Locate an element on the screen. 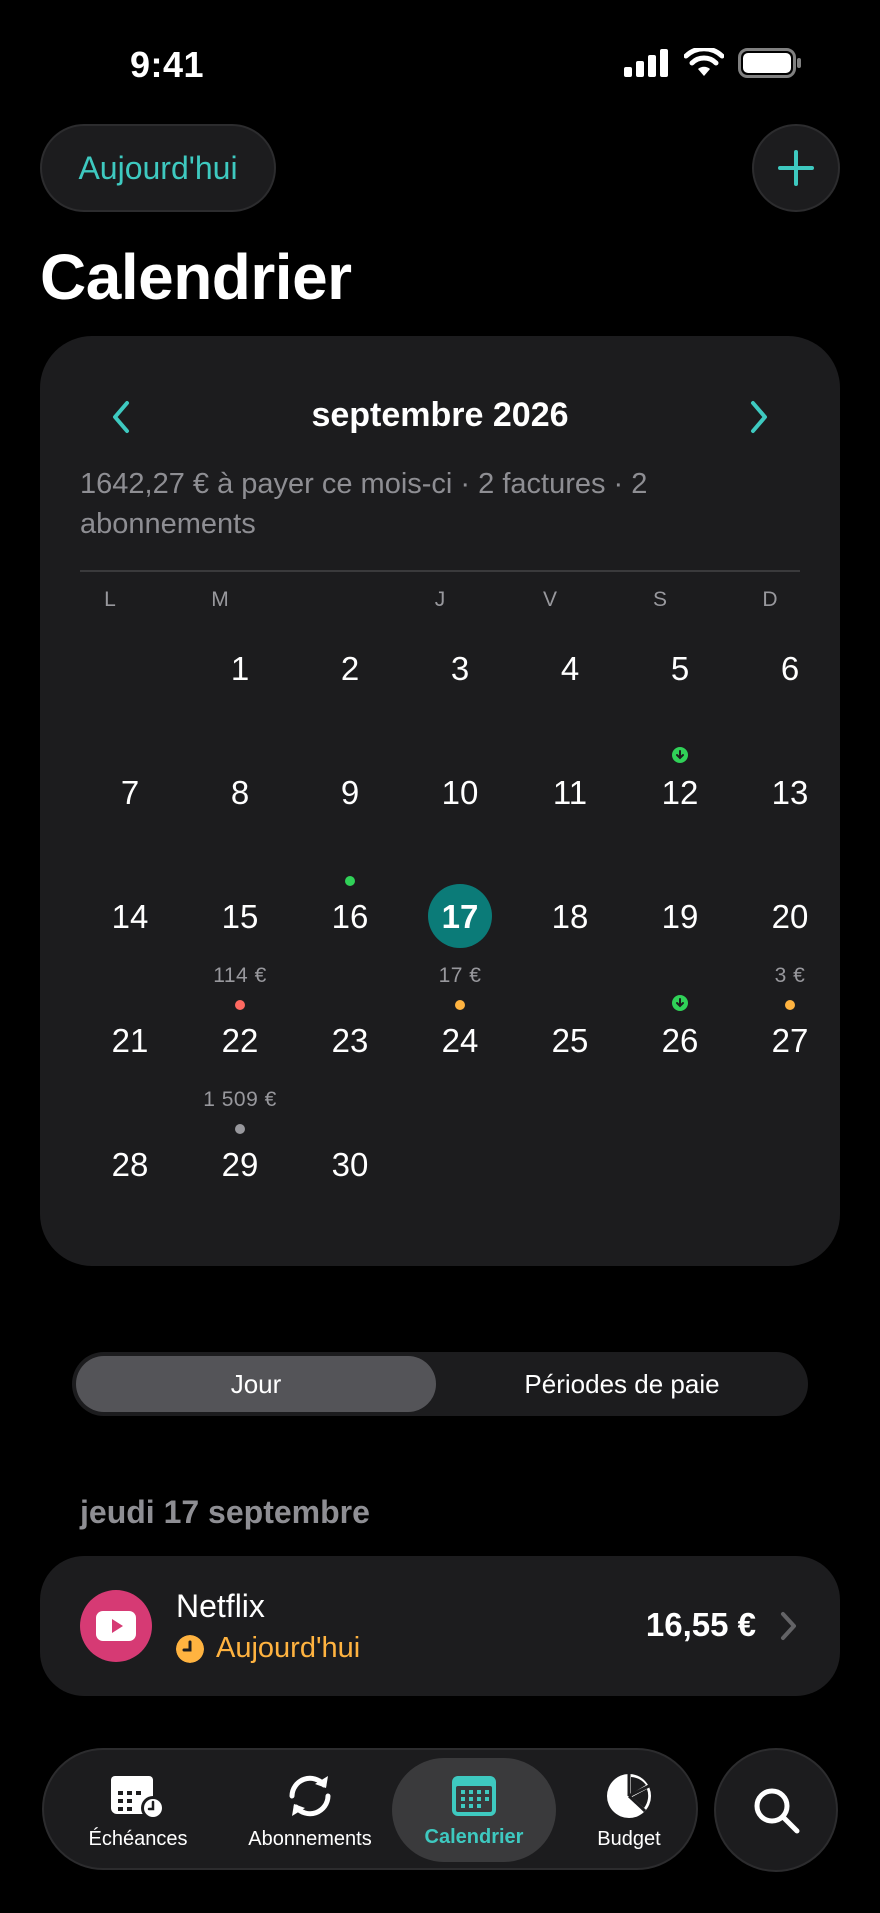  day-number: 18 is located at coordinates (570, 916).